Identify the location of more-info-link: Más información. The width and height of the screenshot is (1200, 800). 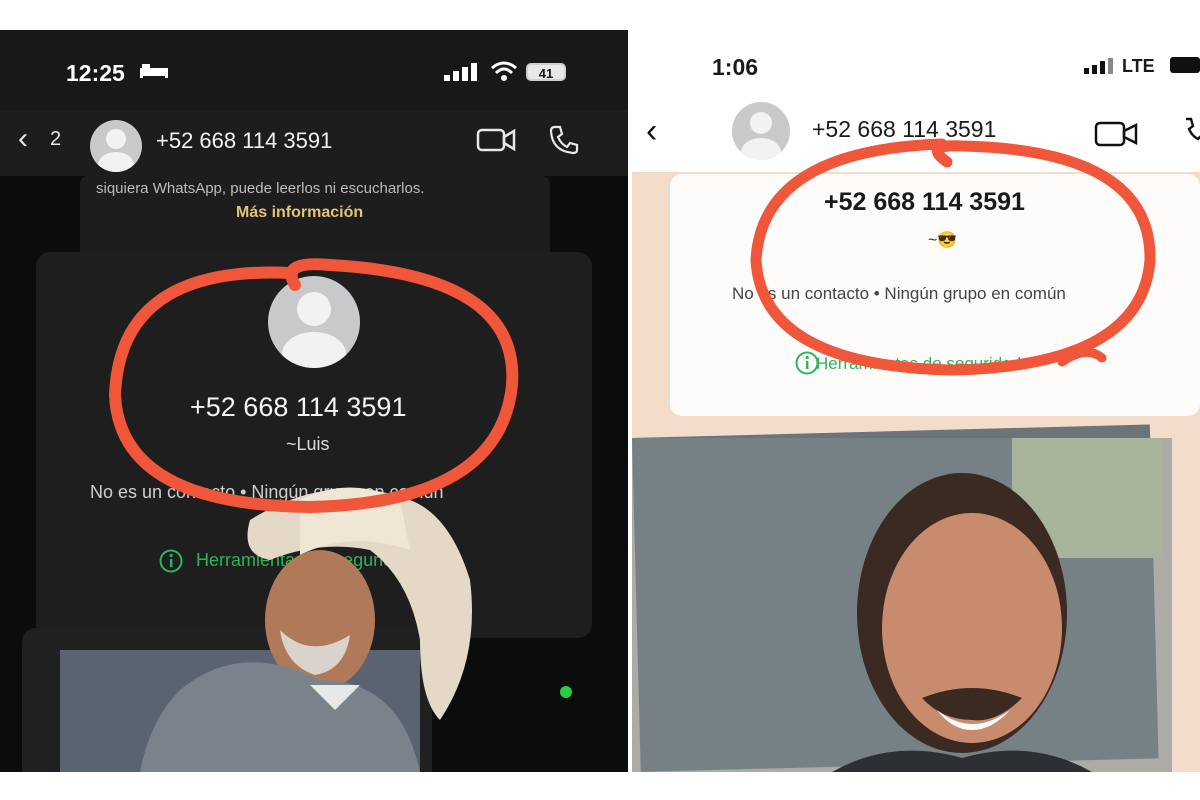
(299, 213).